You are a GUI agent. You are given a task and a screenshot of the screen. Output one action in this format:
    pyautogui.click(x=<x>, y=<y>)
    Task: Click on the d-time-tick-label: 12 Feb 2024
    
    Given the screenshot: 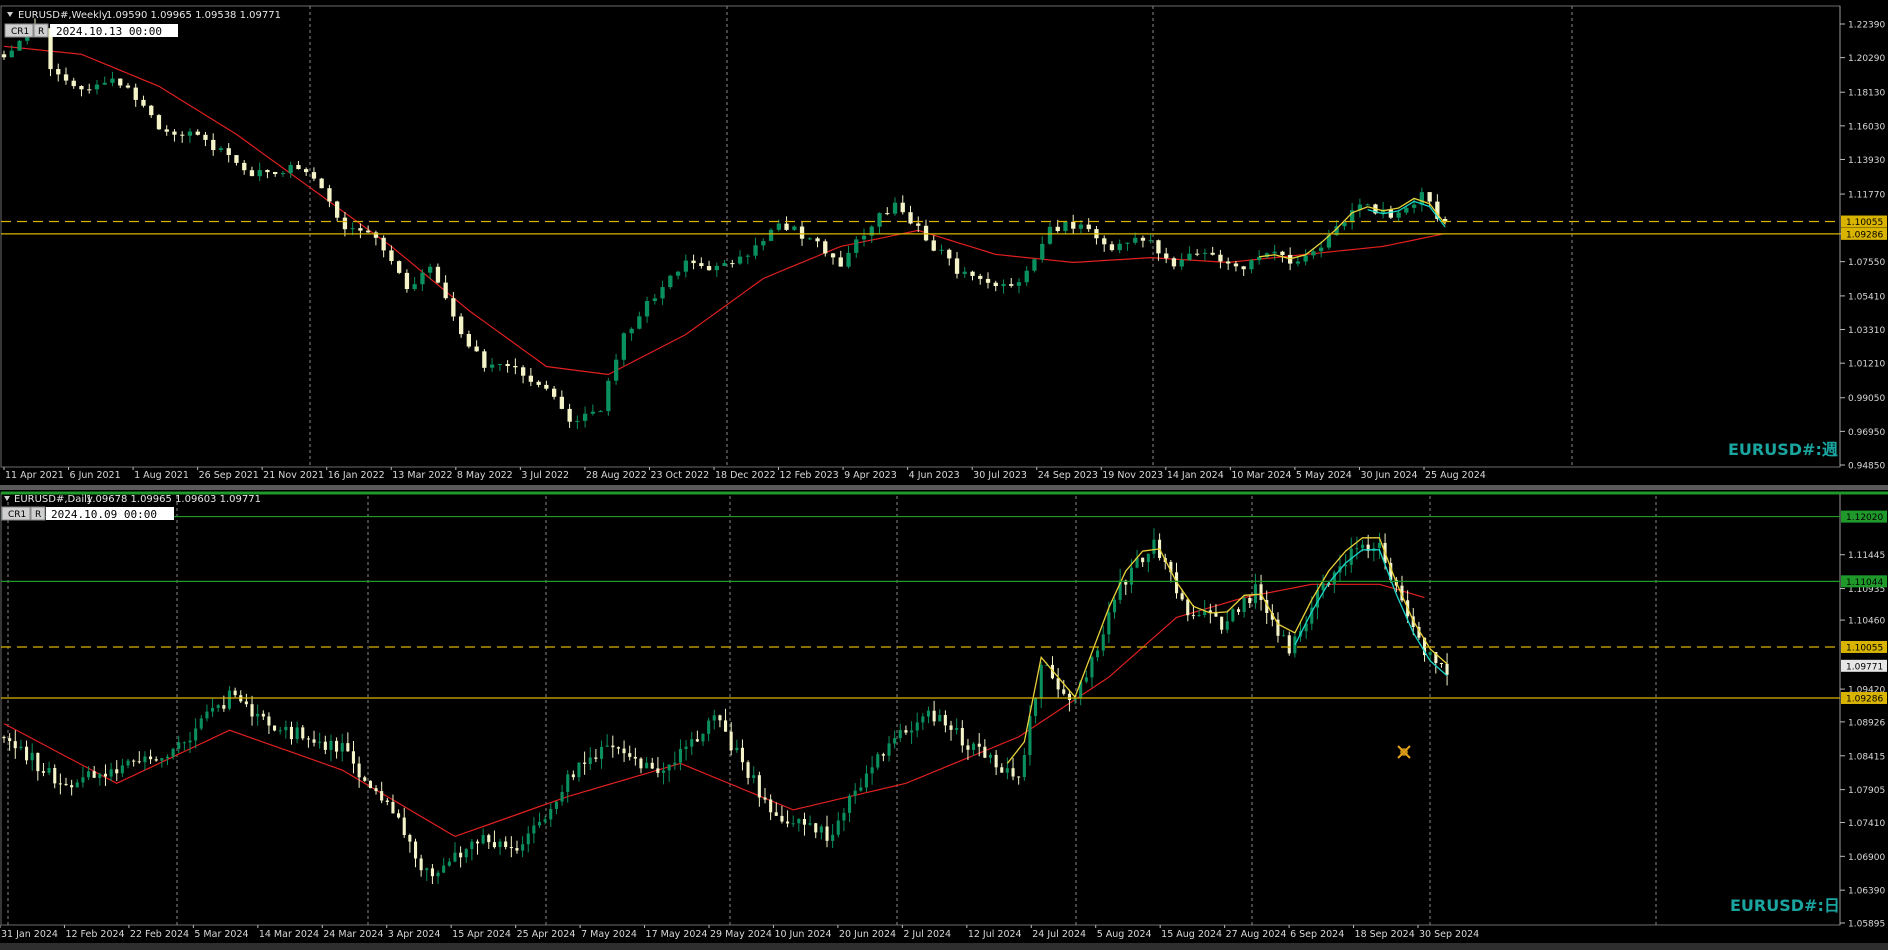 What is the action you would take?
    pyautogui.click(x=94, y=934)
    